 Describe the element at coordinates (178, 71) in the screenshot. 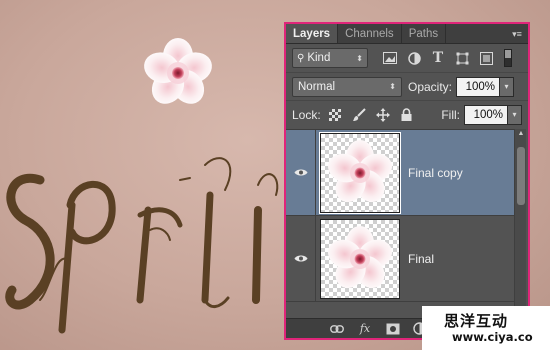

I see `flower-image` at that location.